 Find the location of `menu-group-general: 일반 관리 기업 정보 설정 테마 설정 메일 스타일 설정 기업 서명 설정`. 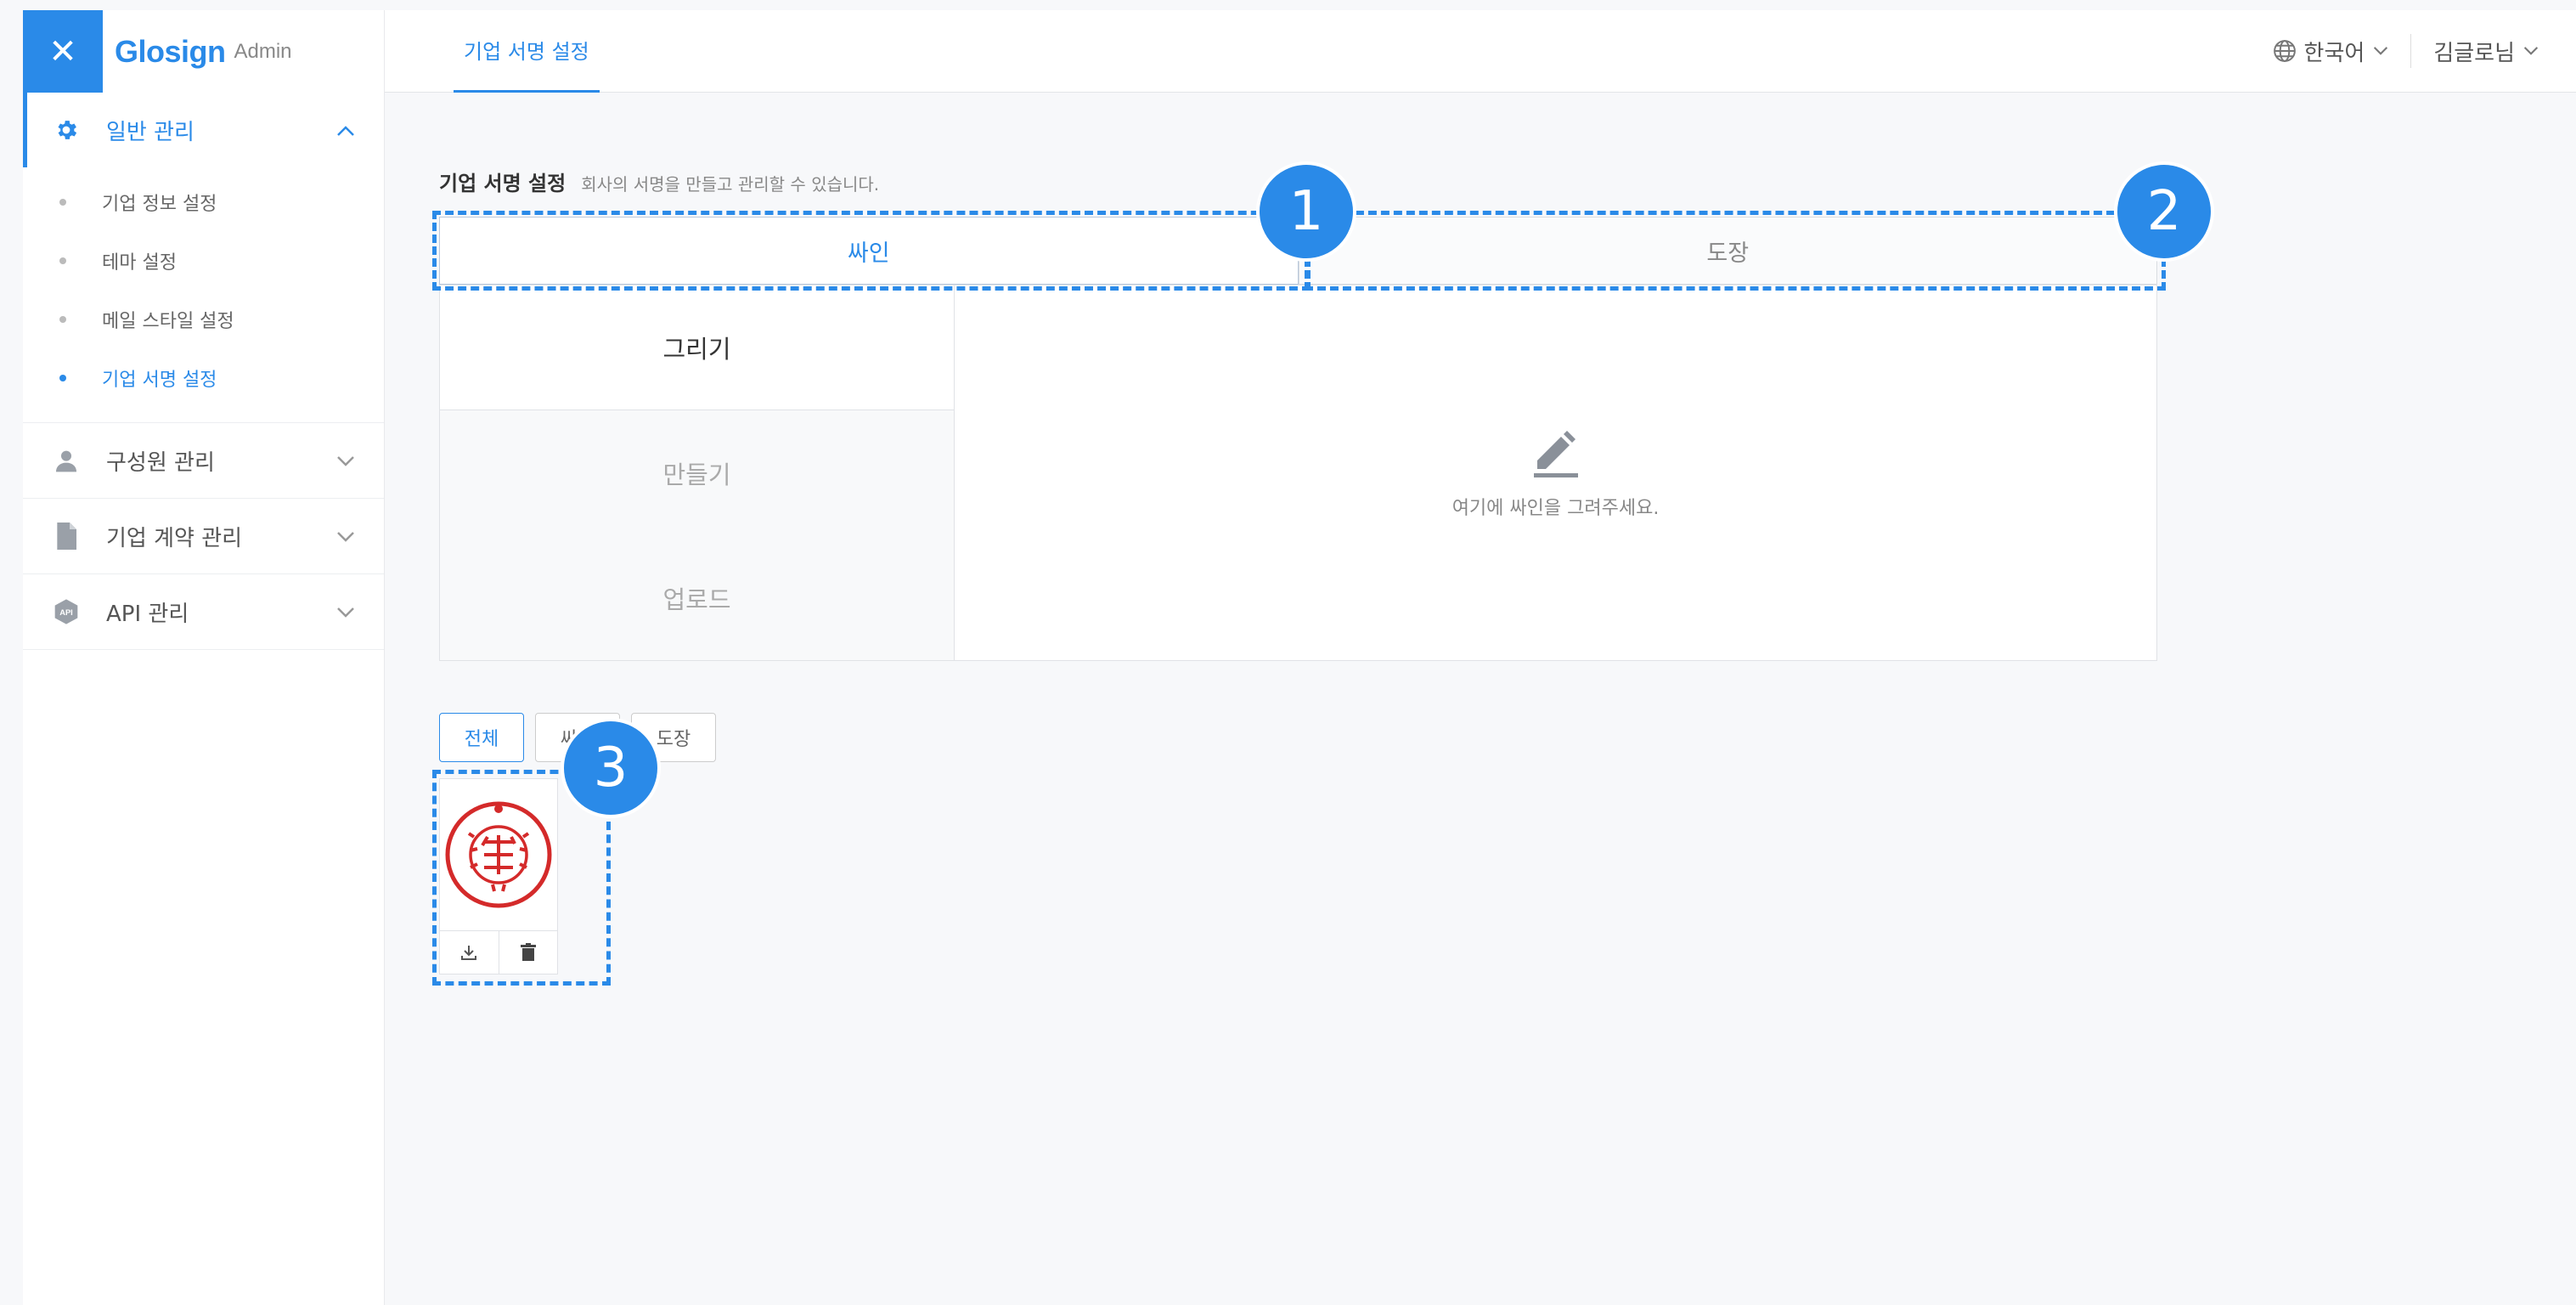

menu-group-general: 일반 관리 기업 정보 설정 테마 설정 메일 스타일 설정 기업 서명 설정 is located at coordinates (203, 258).